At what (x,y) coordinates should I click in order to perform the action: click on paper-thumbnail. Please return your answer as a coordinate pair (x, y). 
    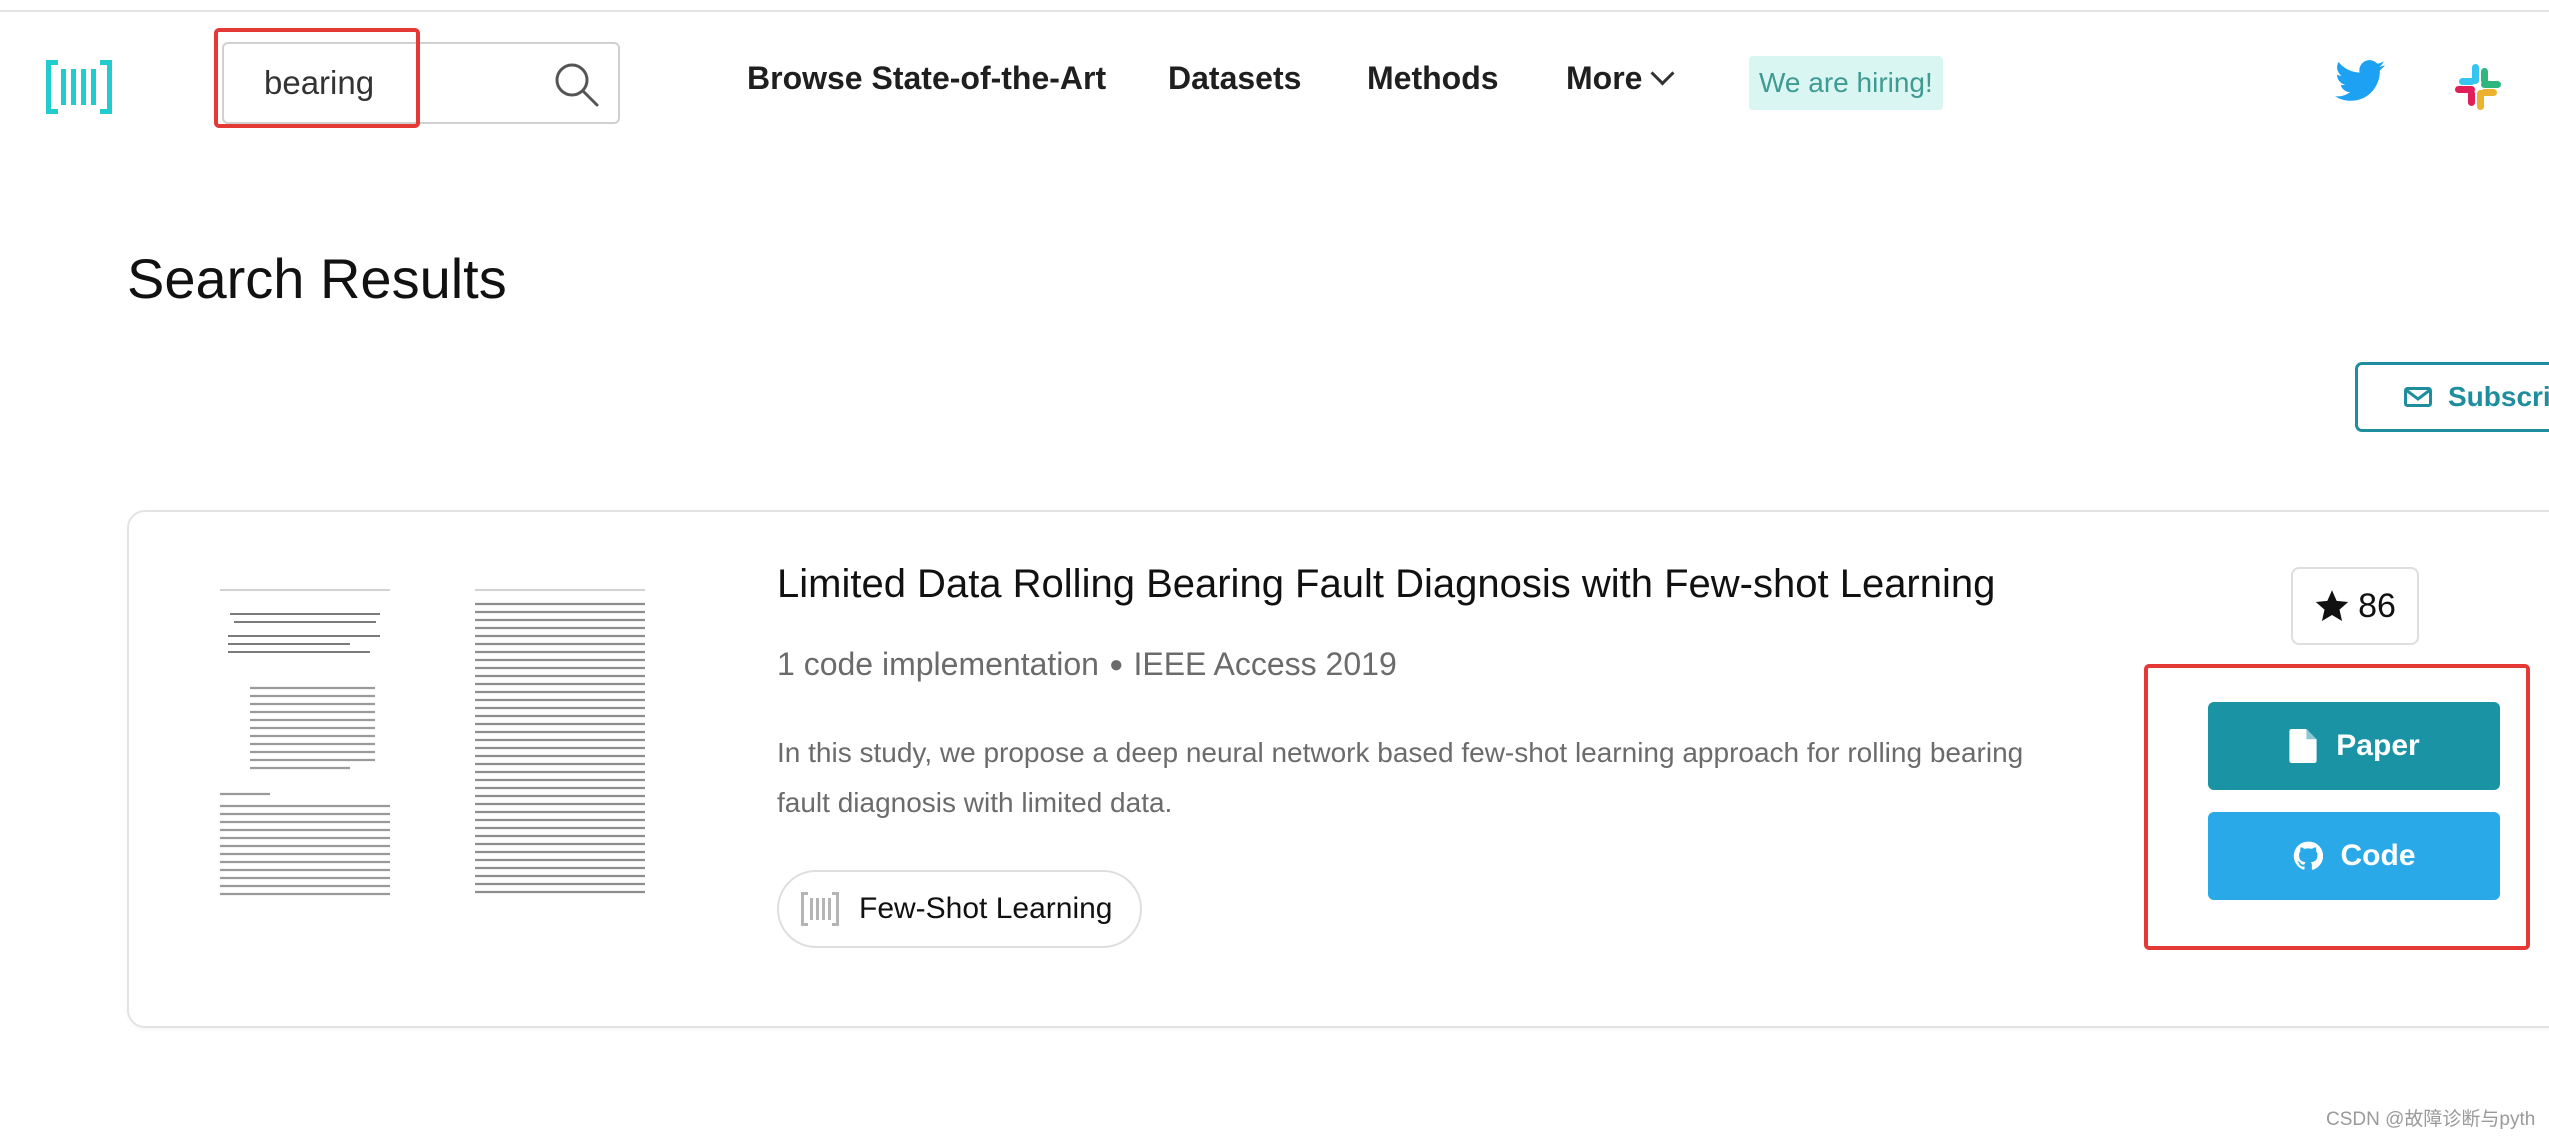
    Looking at the image, I should click on (435, 743).